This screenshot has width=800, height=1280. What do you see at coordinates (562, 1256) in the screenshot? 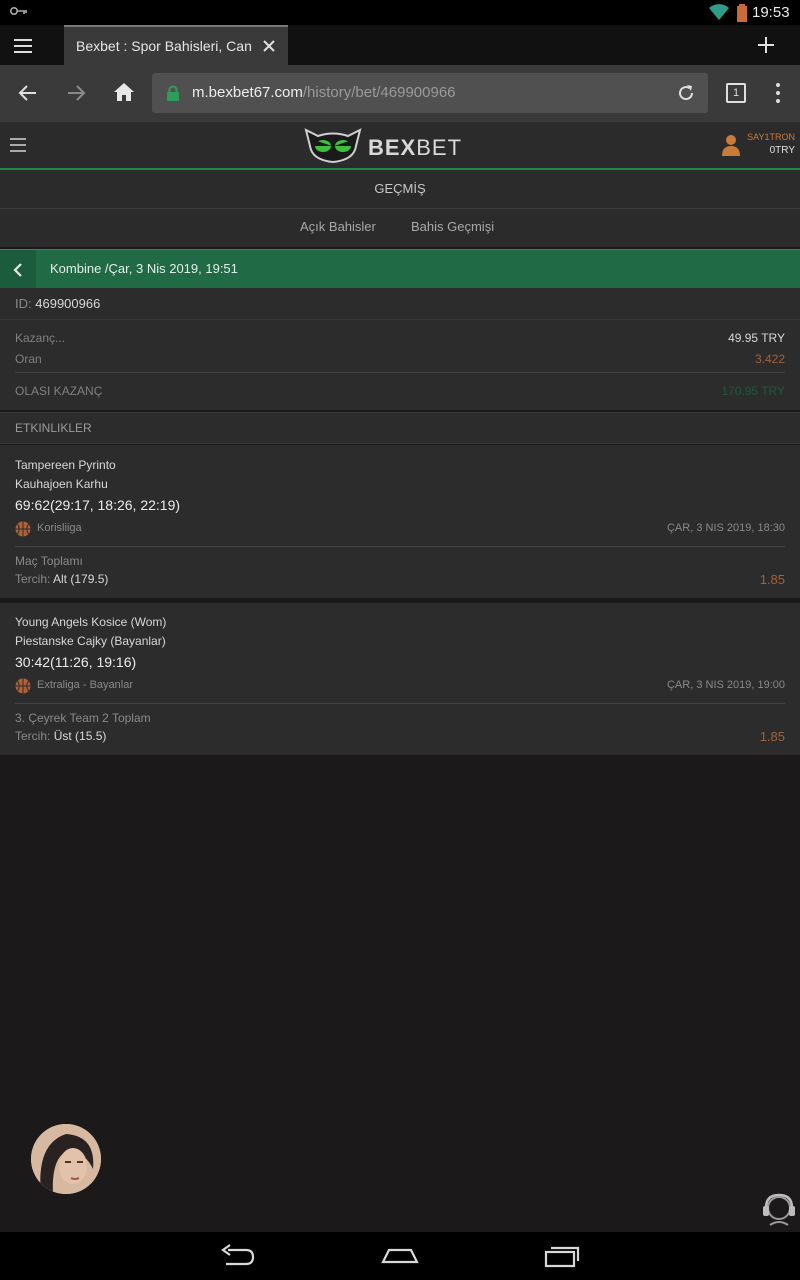
I see `recents-nav-icon` at bounding box center [562, 1256].